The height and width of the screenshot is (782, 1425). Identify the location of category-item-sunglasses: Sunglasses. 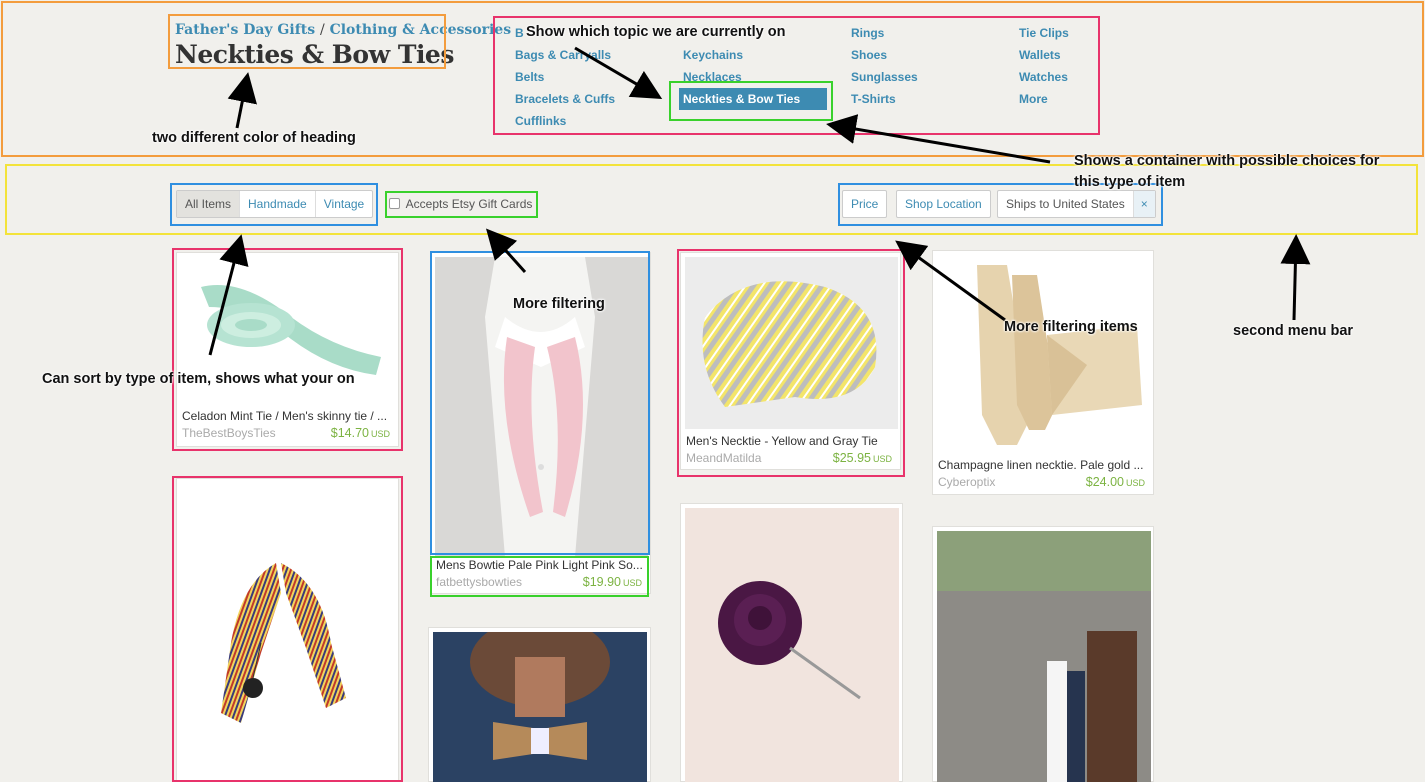
(884, 77).